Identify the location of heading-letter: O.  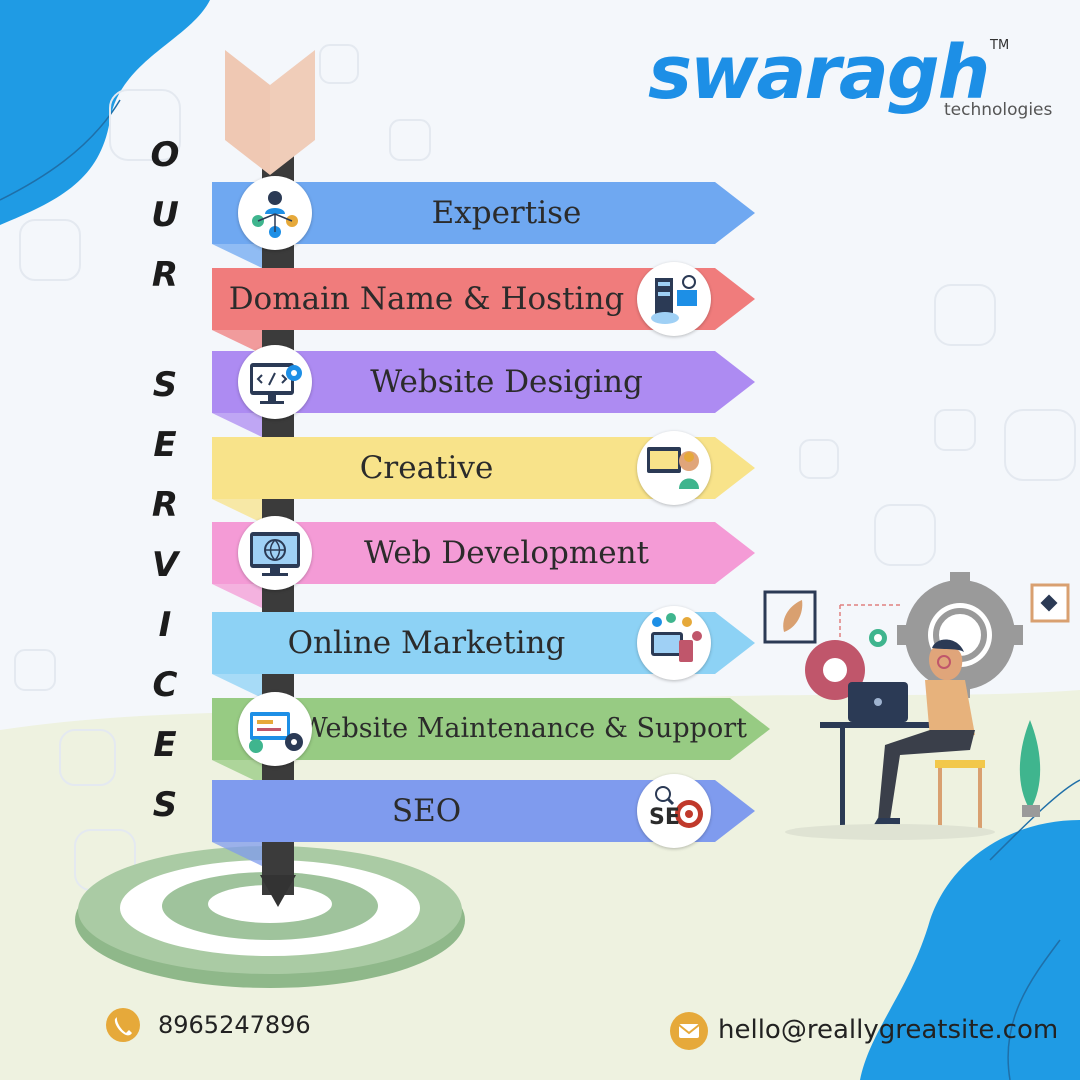
(165, 155).